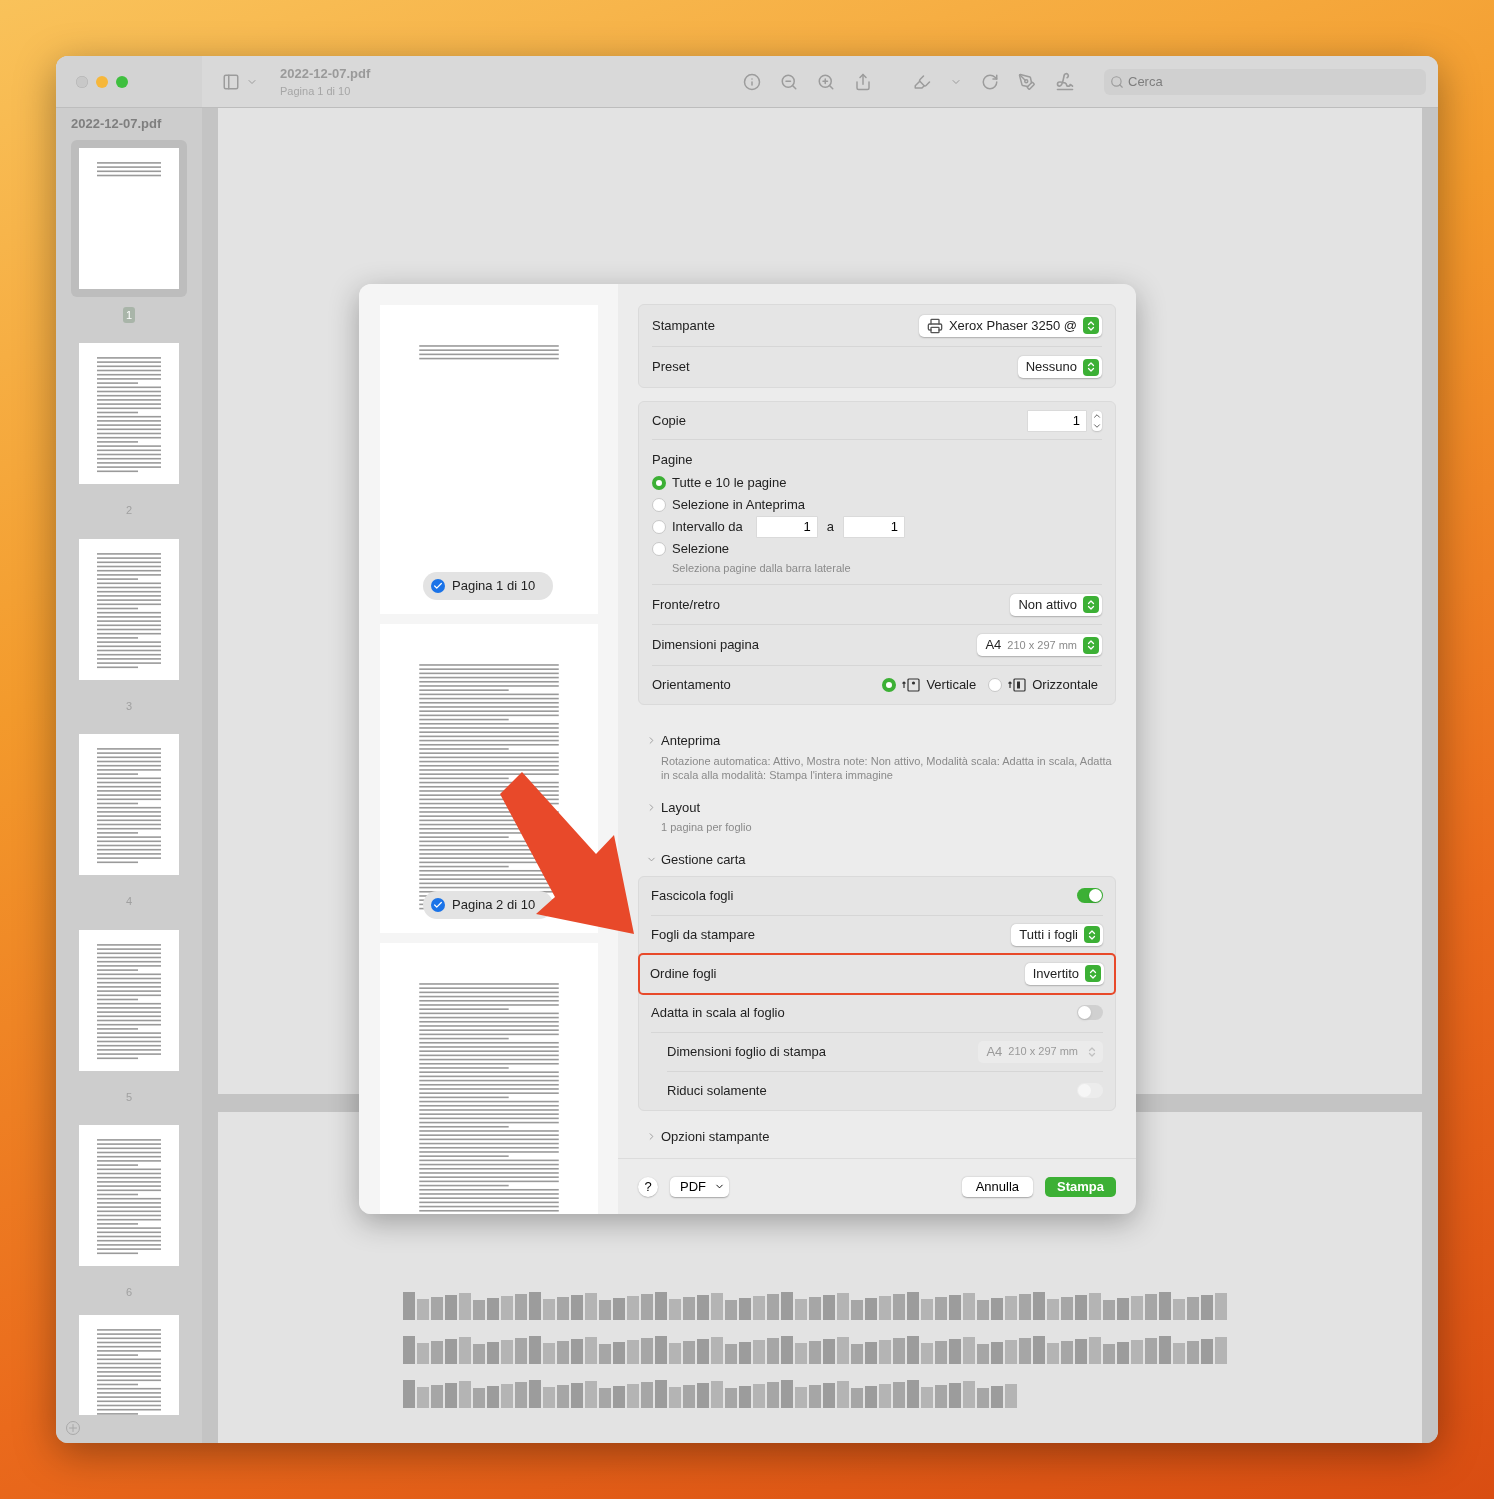 Image resolution: width=1494 pixels, height=1499 pixels. What do you see at coordinates (73, 1428) in the screenshot?
I see `add-icon` at bounding box center [73, 1428].